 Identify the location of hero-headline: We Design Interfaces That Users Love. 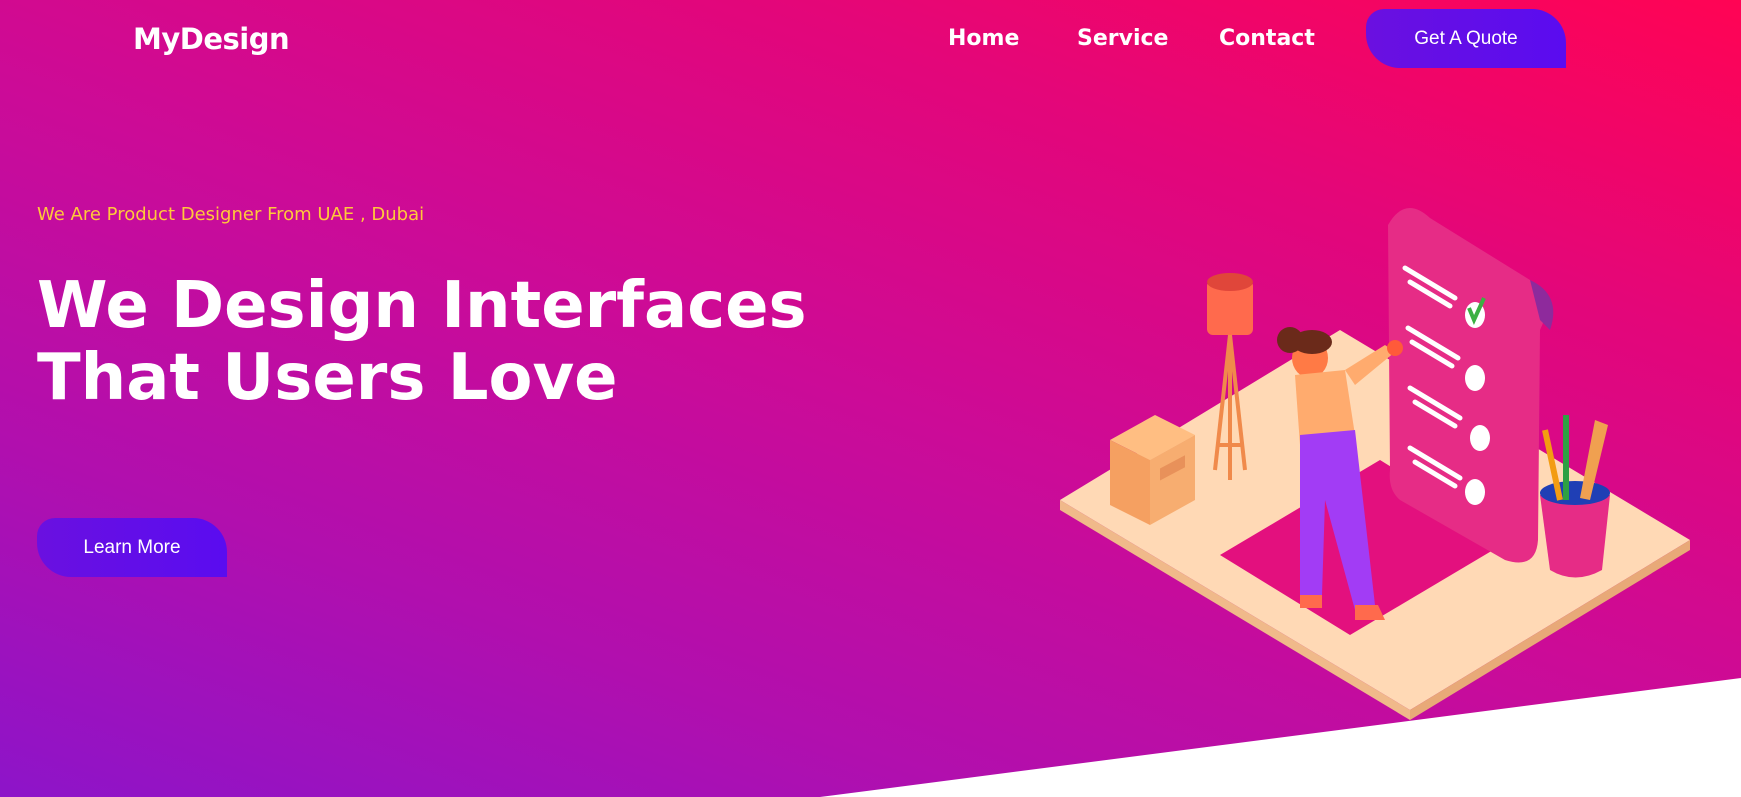
(422, 342).